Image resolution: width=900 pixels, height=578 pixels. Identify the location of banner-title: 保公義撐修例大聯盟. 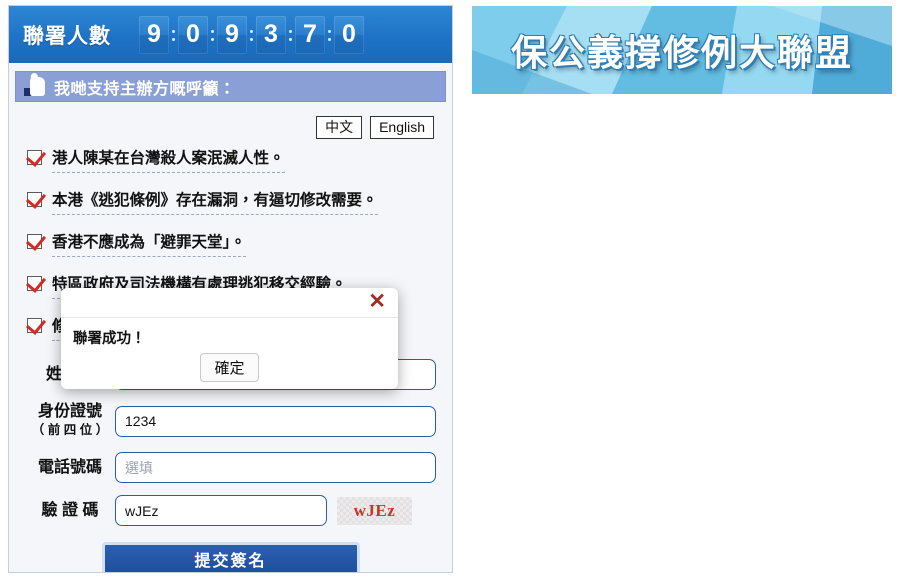
(681, 52).